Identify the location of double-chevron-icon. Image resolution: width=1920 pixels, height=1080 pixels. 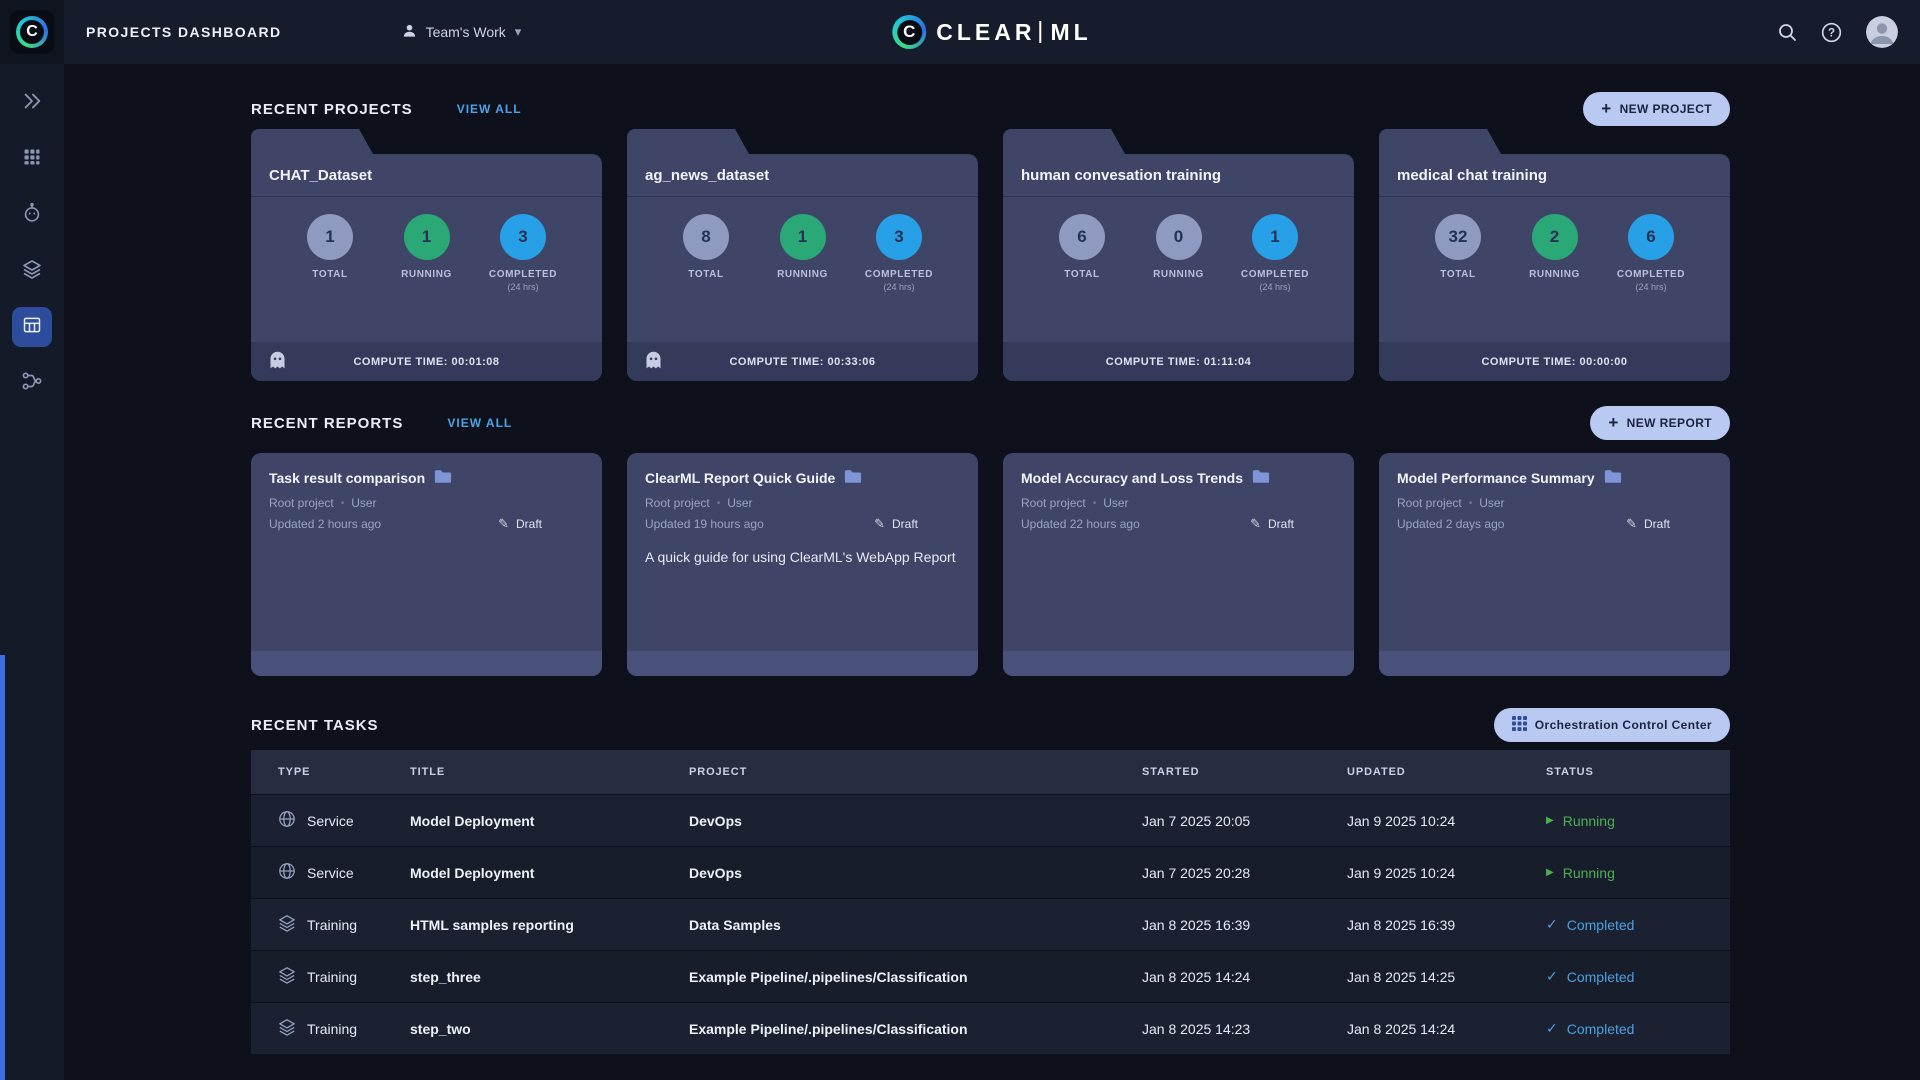
(32, 103).